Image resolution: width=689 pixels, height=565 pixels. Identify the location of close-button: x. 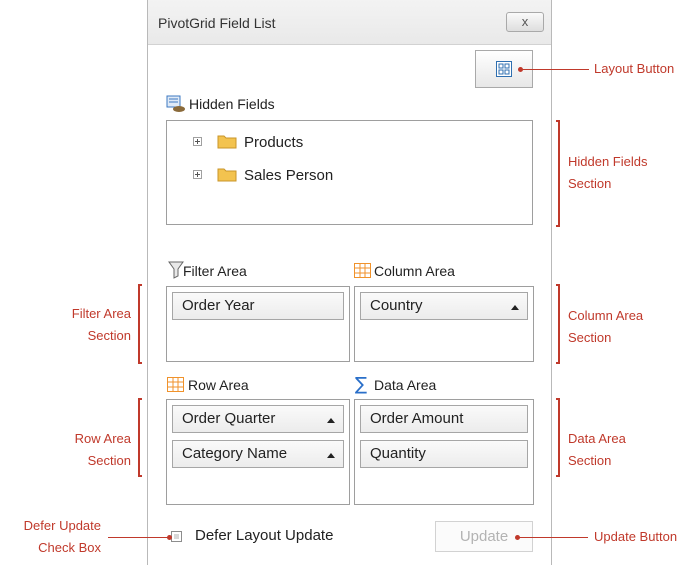
(525, 22).